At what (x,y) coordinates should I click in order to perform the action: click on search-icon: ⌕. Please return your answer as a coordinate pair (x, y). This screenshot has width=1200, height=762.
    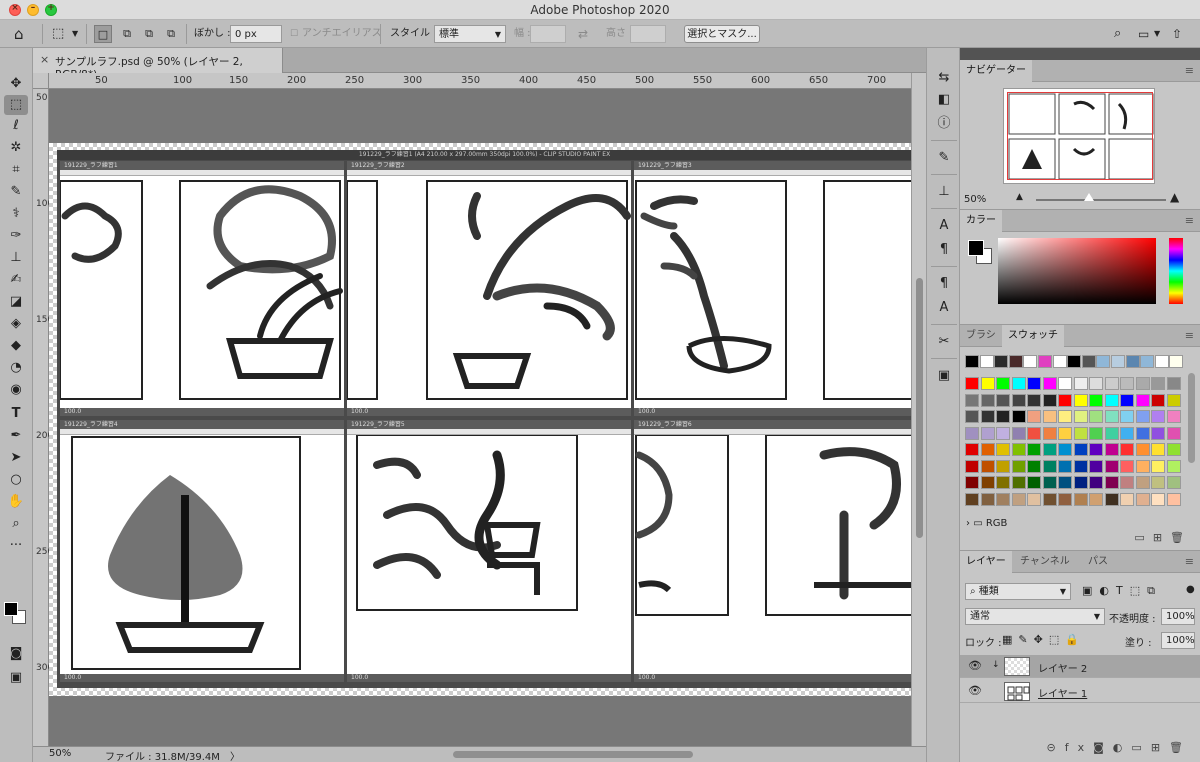
    Looking at the image, I should click on (1117, 34).